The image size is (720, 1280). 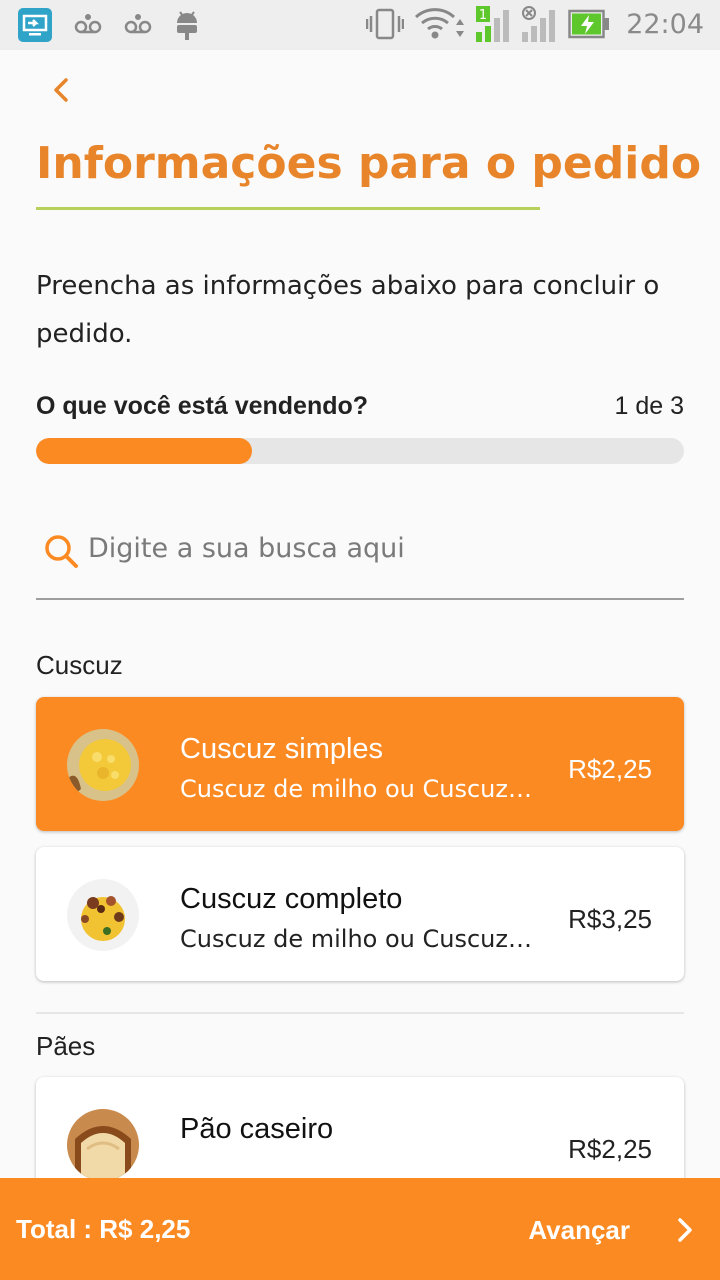 I want to click on chevron-right-icon, so click(x=685, y=1230).